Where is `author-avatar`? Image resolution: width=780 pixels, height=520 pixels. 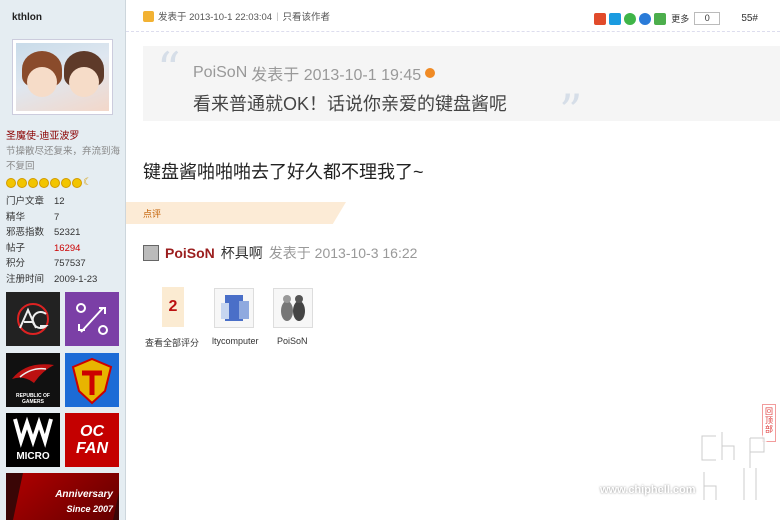
author-avatar is located at coordinates (62, 77).